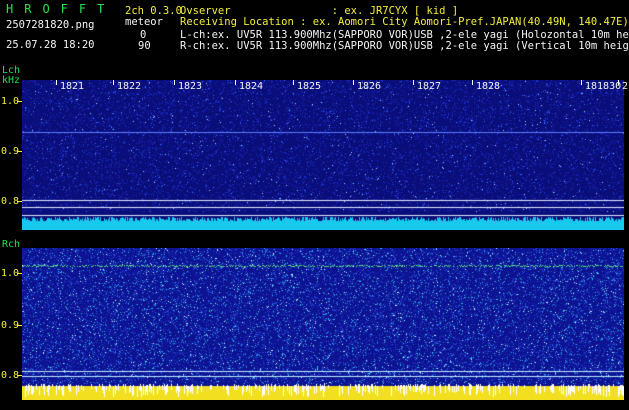 Image resolution: width=629 pixels, height=410 pixels. Describe the element at coordinates (429, 86) in the screenshot. I see `minute-label: 1827` at that location.